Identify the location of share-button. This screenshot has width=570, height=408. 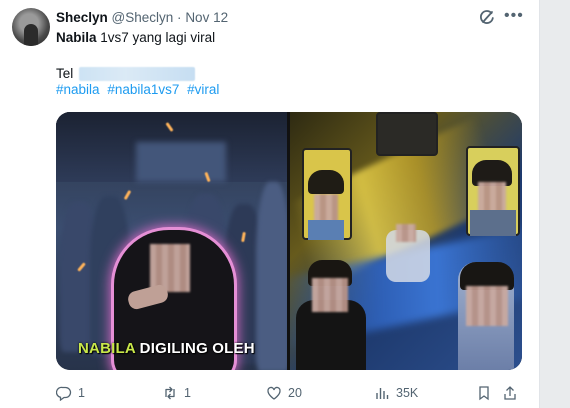
(510, 393).